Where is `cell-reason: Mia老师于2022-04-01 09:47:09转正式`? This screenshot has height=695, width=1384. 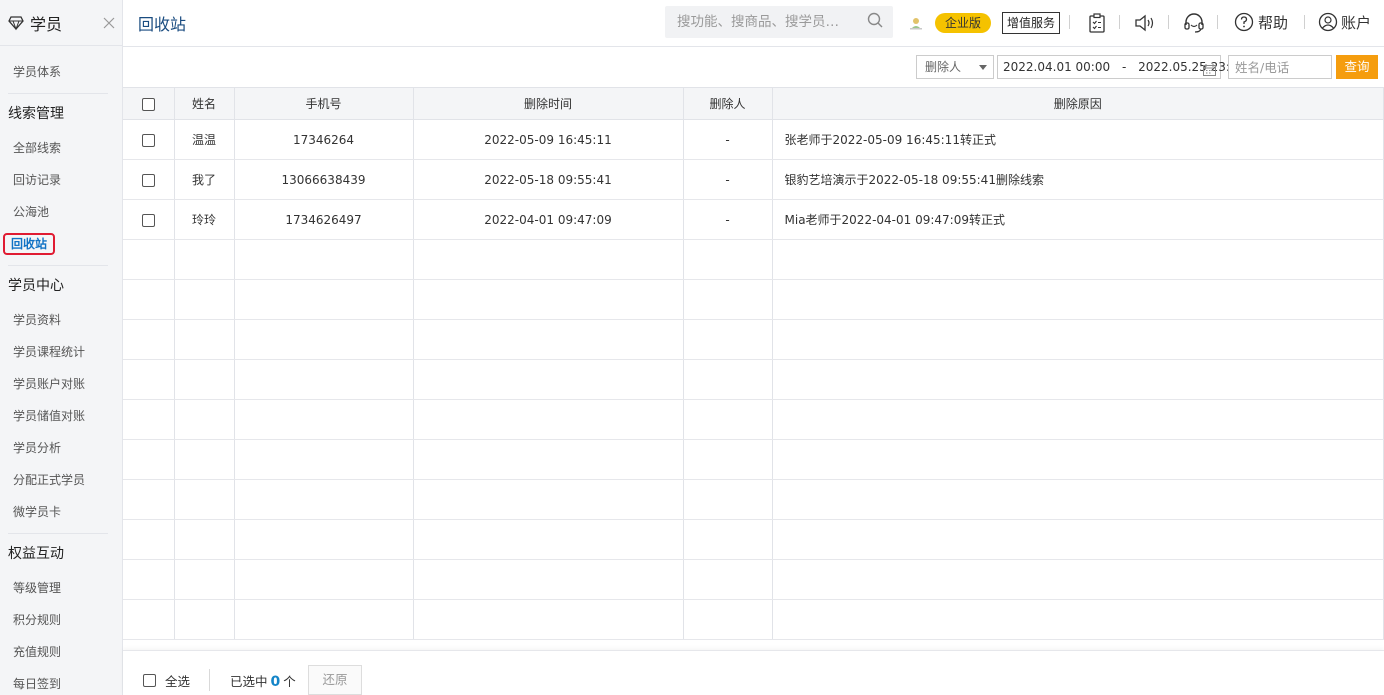 cell-reason: Mia老师于2022-04-01 09:47:09转正式 is located at coordinates (1077, 219).